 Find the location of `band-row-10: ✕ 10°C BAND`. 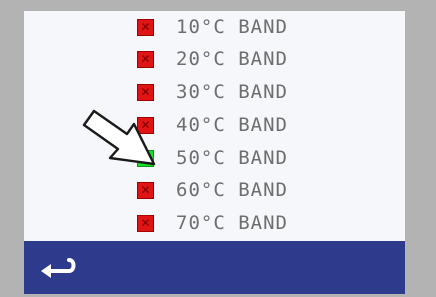

band-row-10: ✕ 10°C BAND is located at coordinates (252, 27).